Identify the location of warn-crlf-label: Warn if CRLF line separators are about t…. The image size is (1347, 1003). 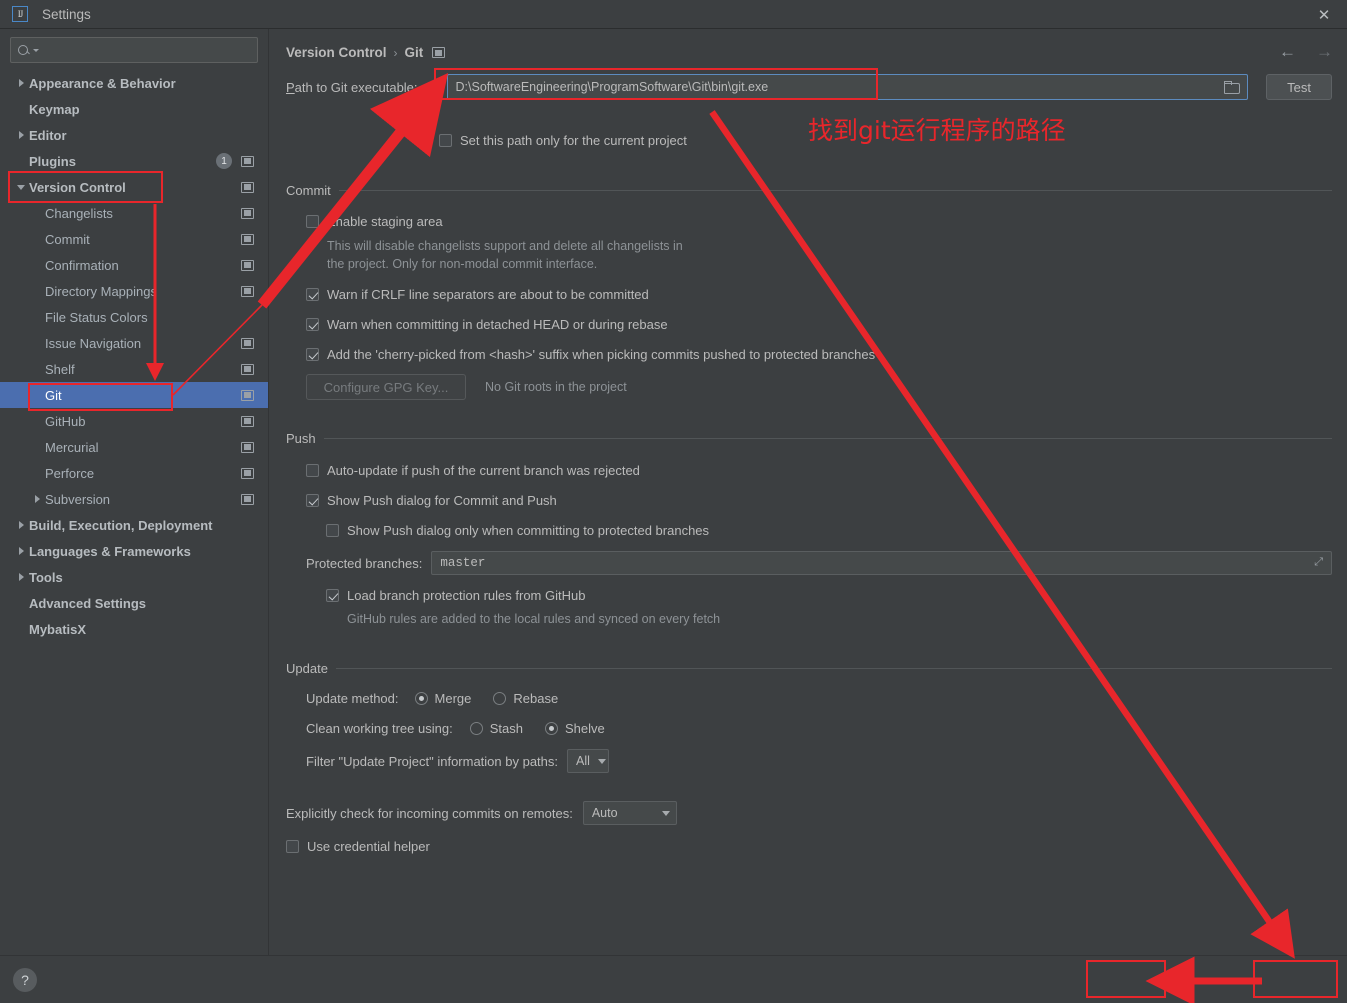
(488, 294).